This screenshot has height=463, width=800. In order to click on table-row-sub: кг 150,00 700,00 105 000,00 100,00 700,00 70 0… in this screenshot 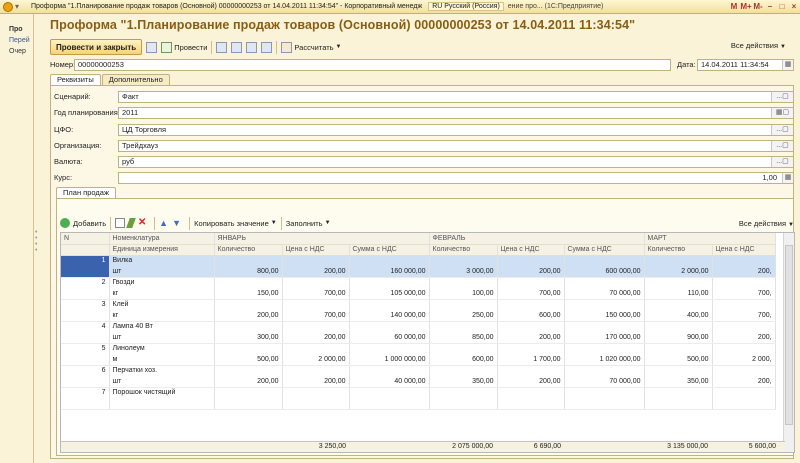, I will do `click(418, 294)`.